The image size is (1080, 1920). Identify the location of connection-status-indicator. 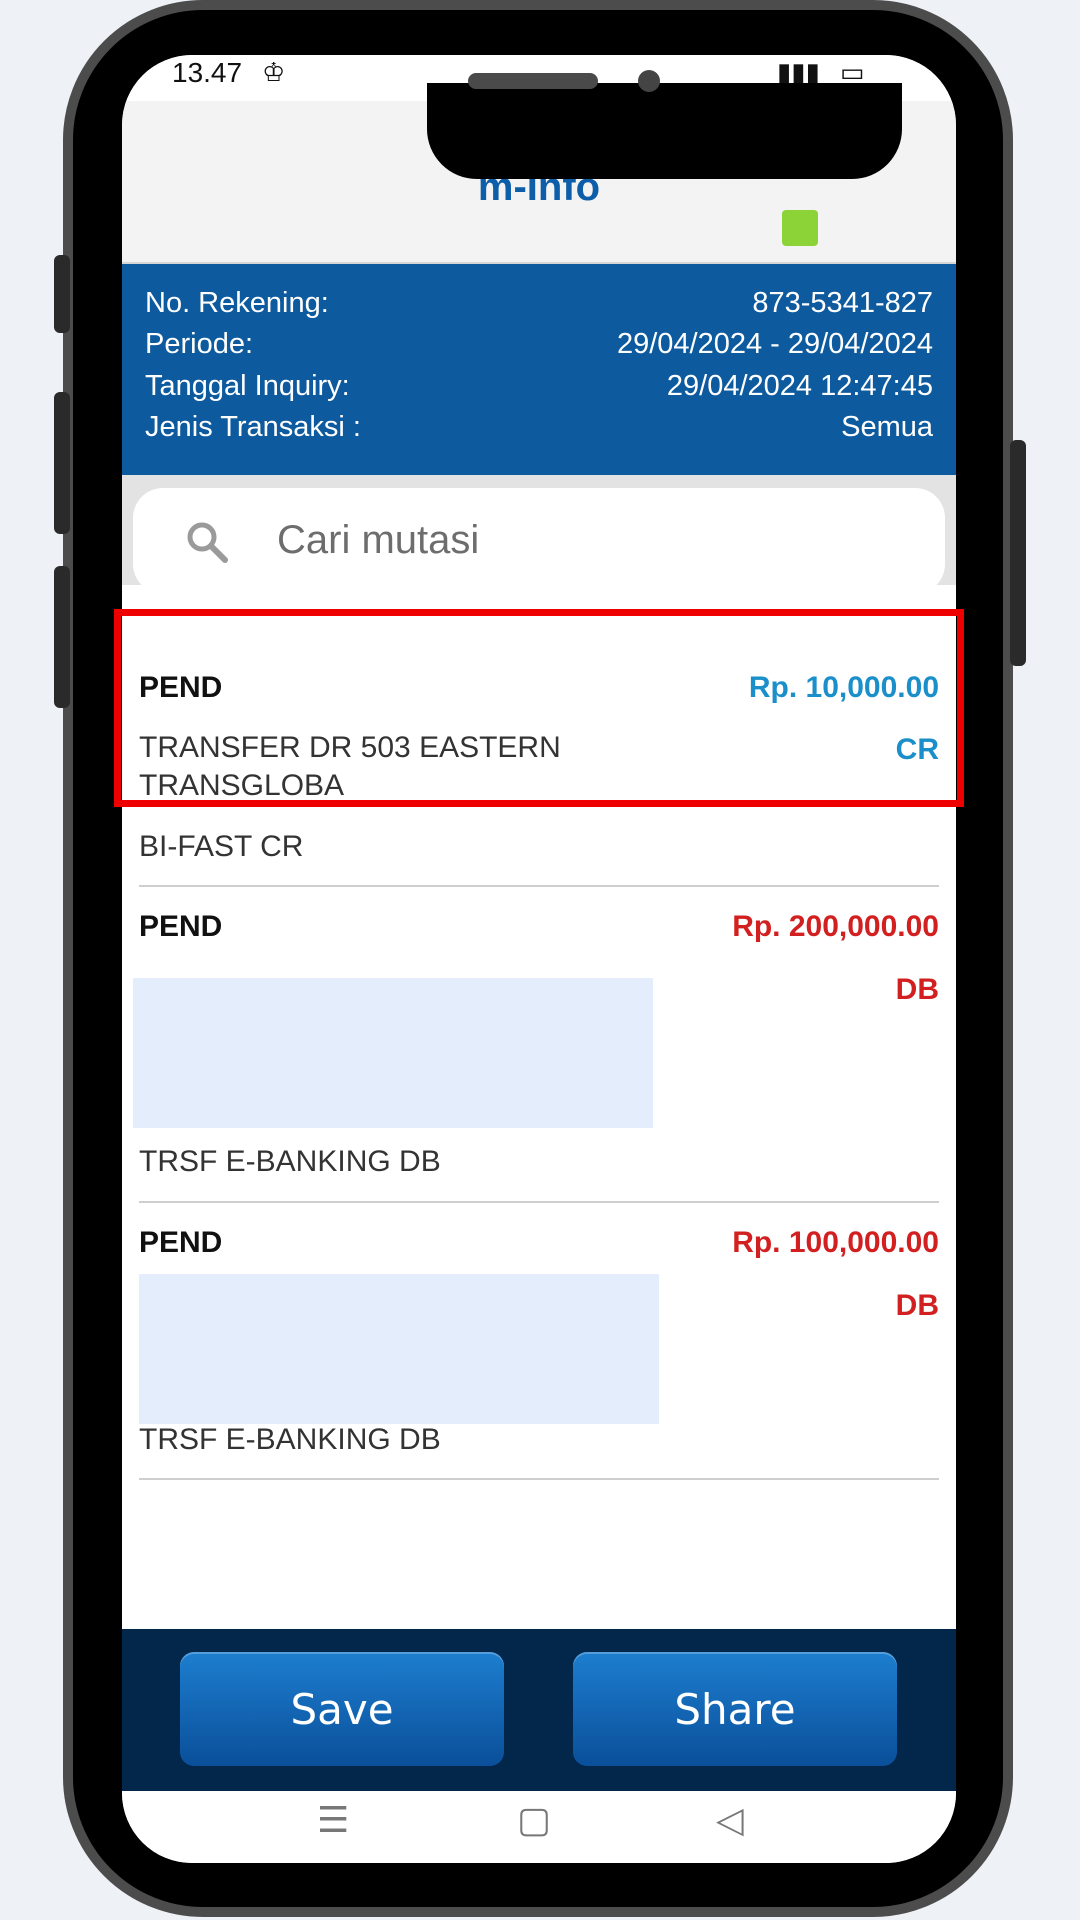
(800, 228).